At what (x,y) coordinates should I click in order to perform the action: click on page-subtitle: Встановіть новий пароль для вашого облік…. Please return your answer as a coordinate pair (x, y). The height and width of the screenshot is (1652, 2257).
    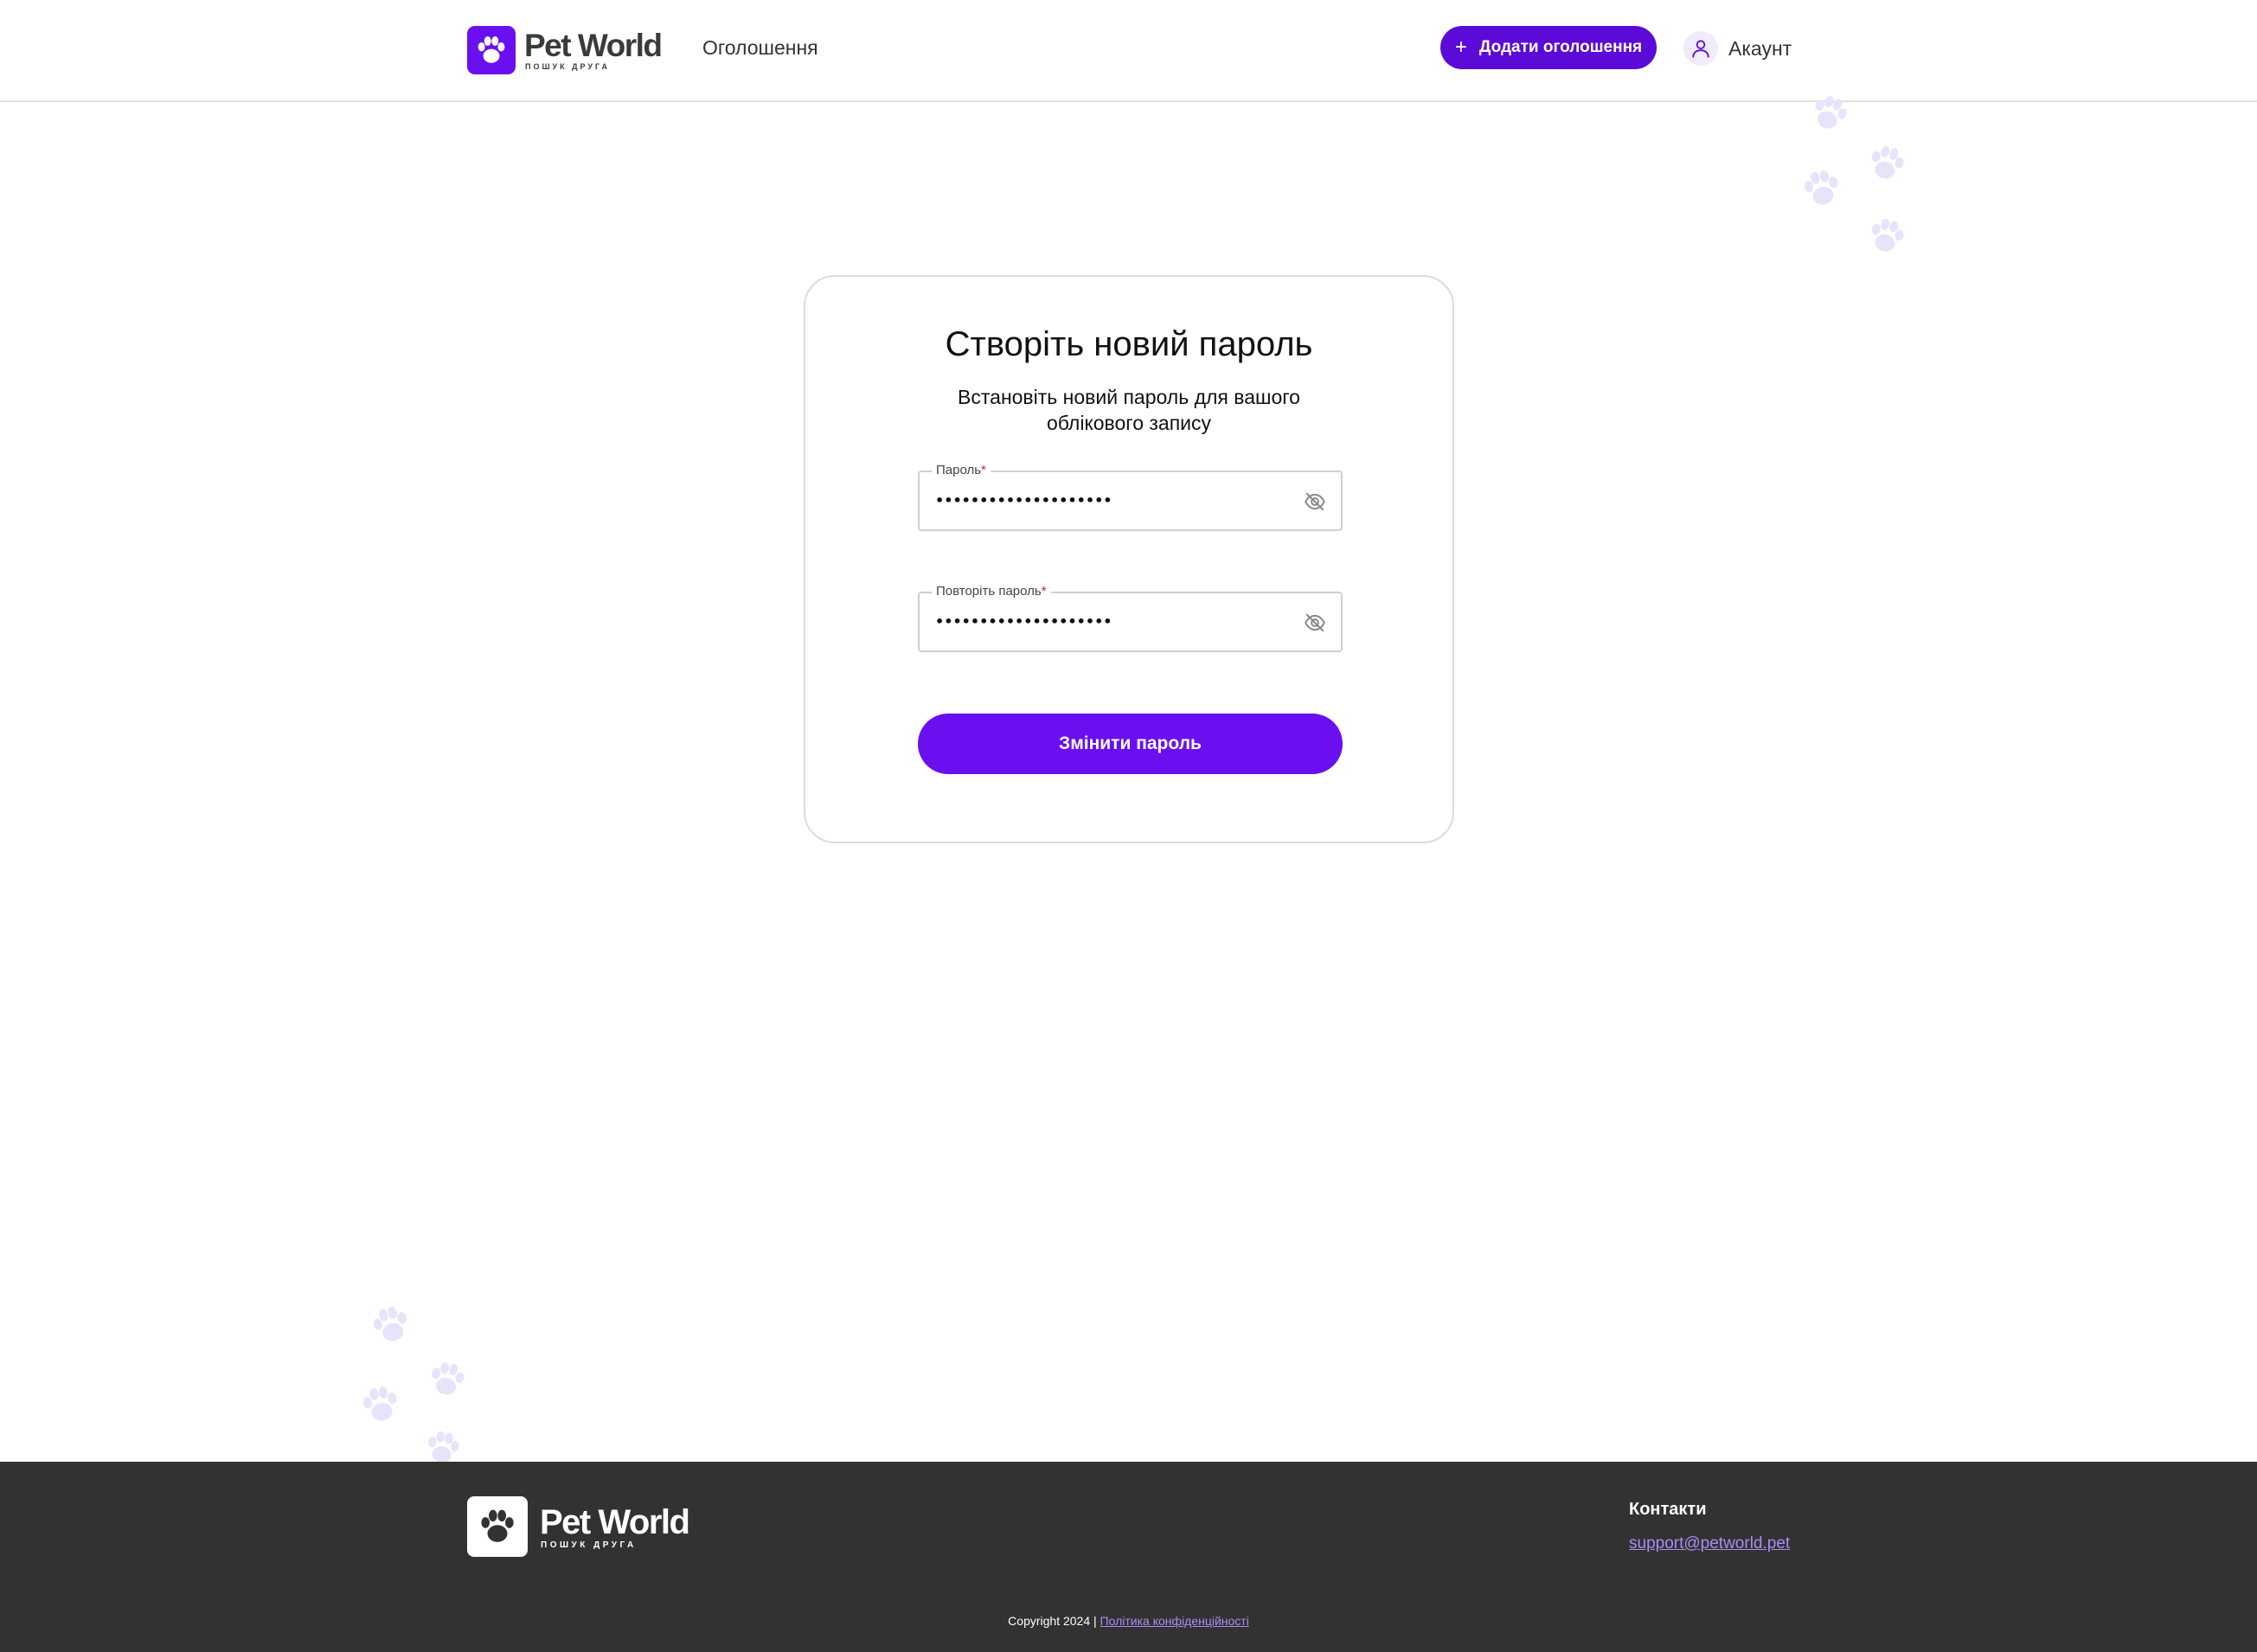
    Looking at the image, I should click on (1129, 410).